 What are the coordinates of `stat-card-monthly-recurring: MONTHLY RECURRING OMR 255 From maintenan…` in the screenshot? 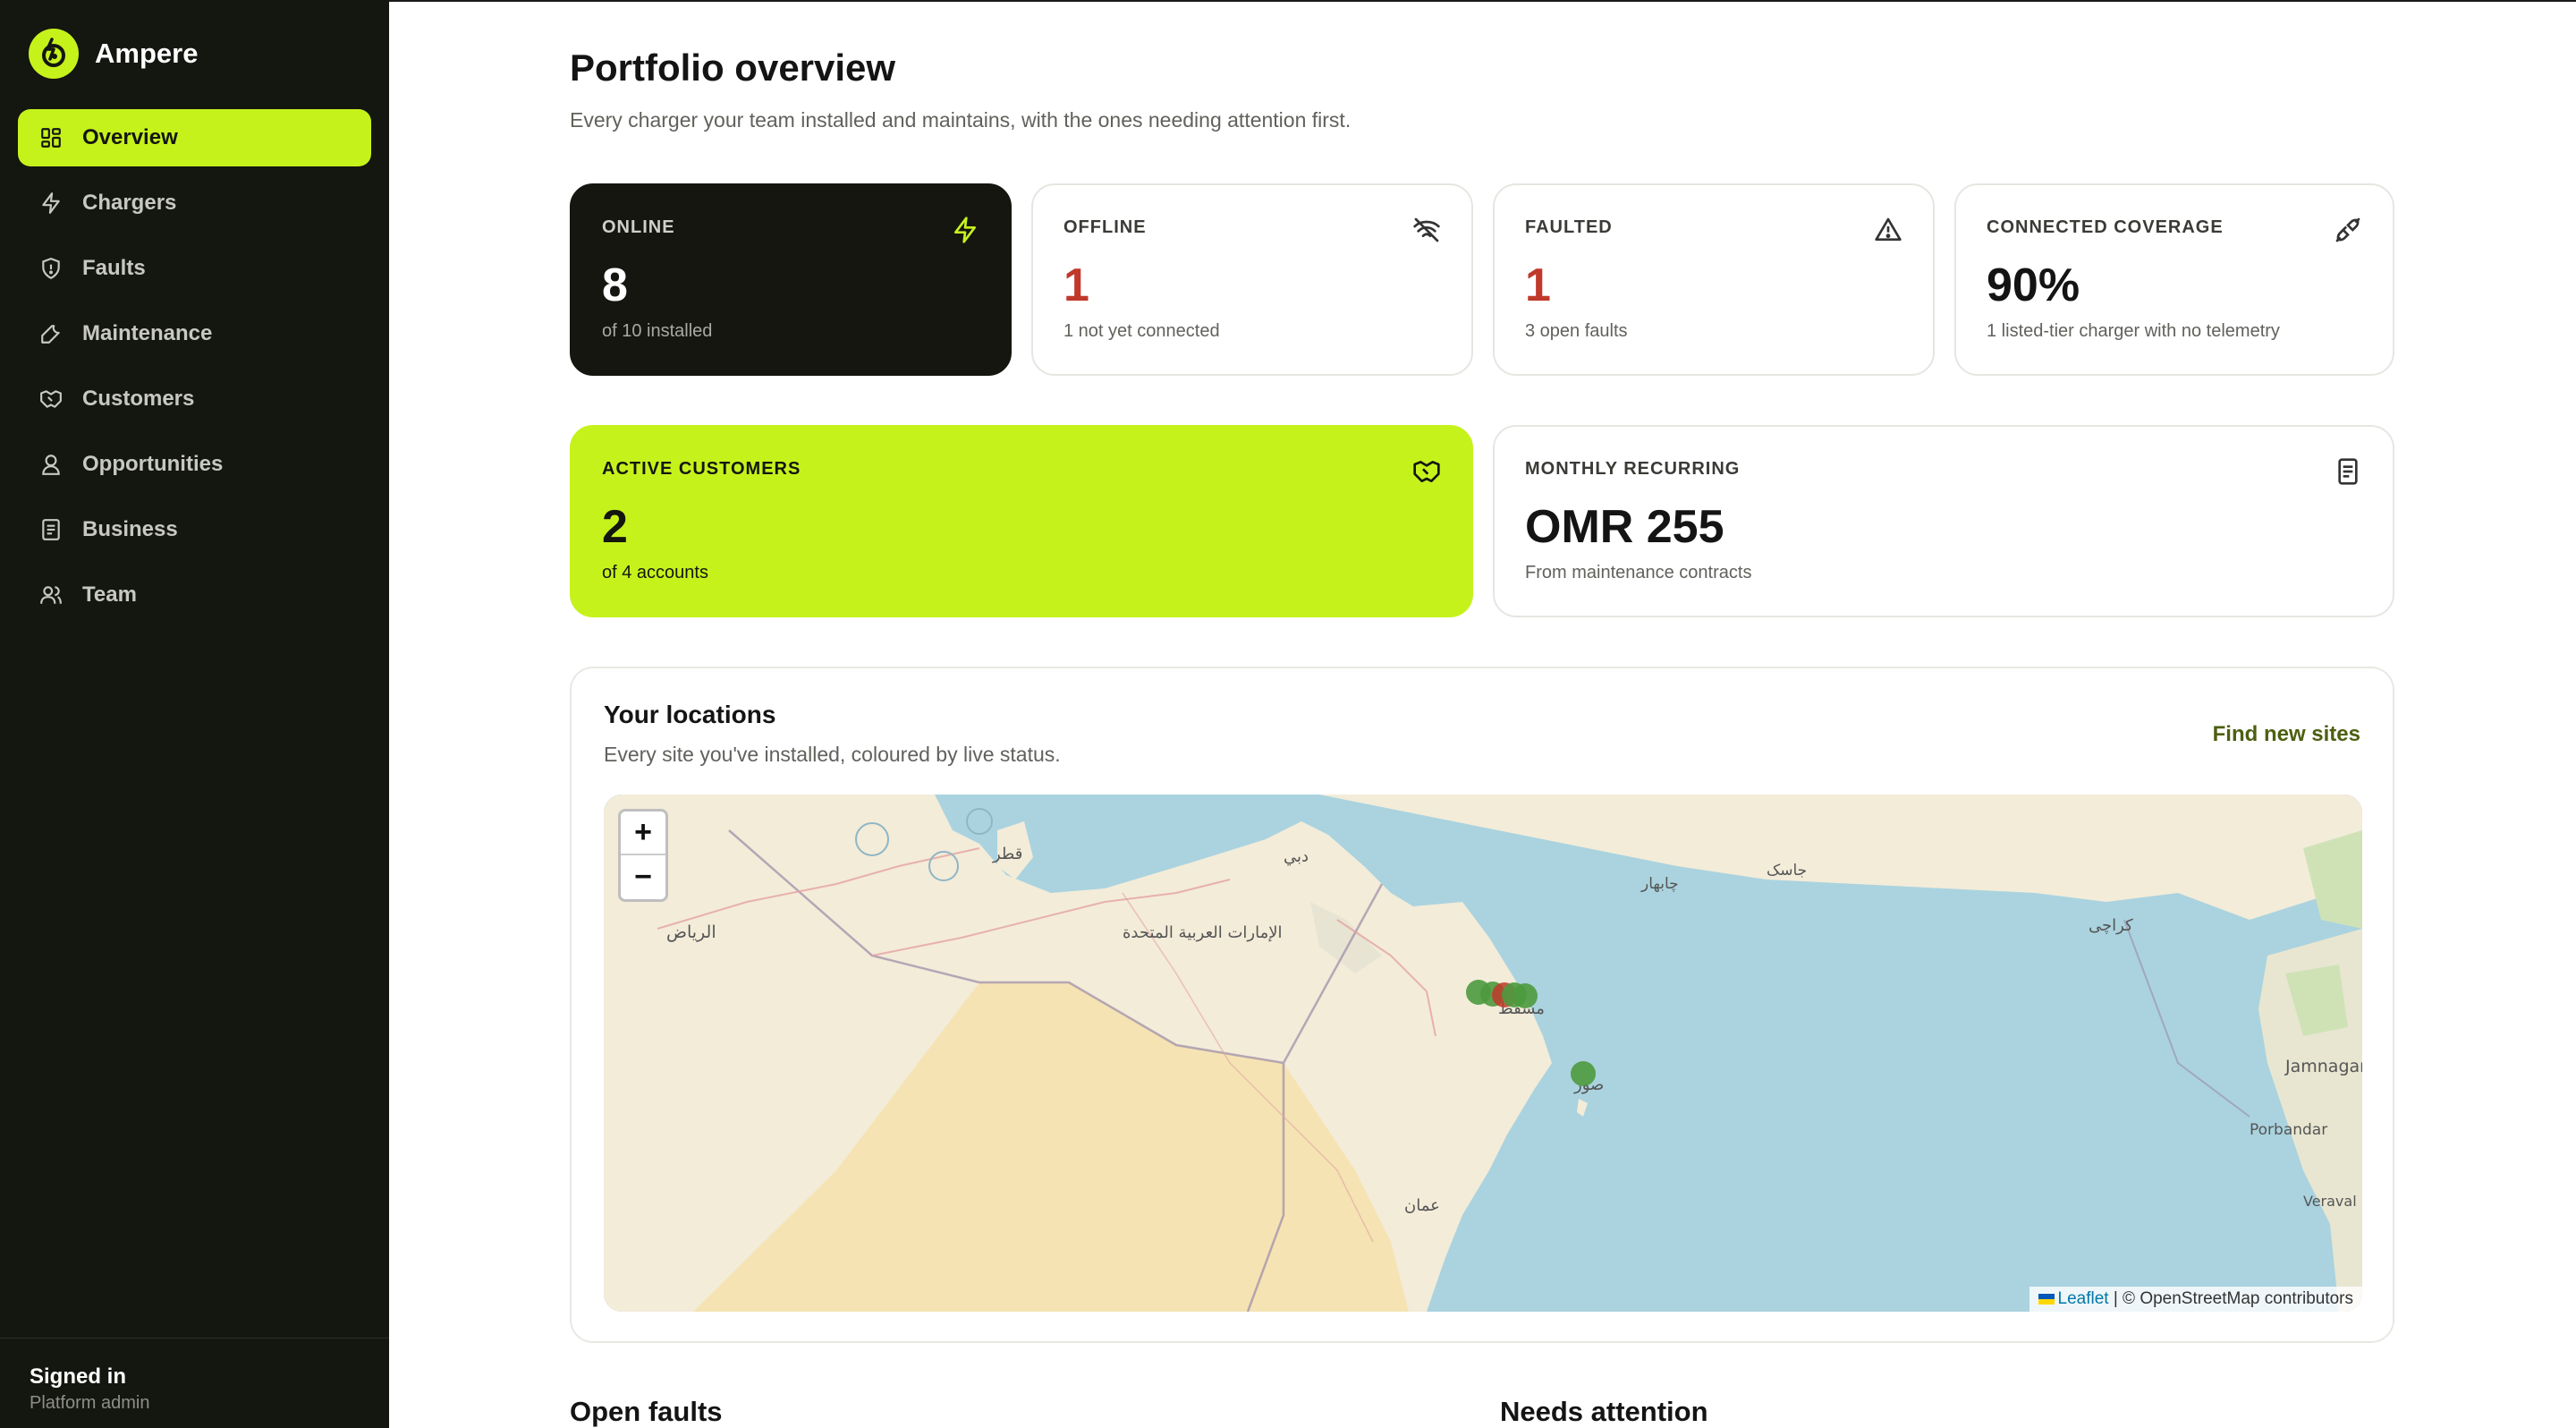 It's located at (1943, 521).